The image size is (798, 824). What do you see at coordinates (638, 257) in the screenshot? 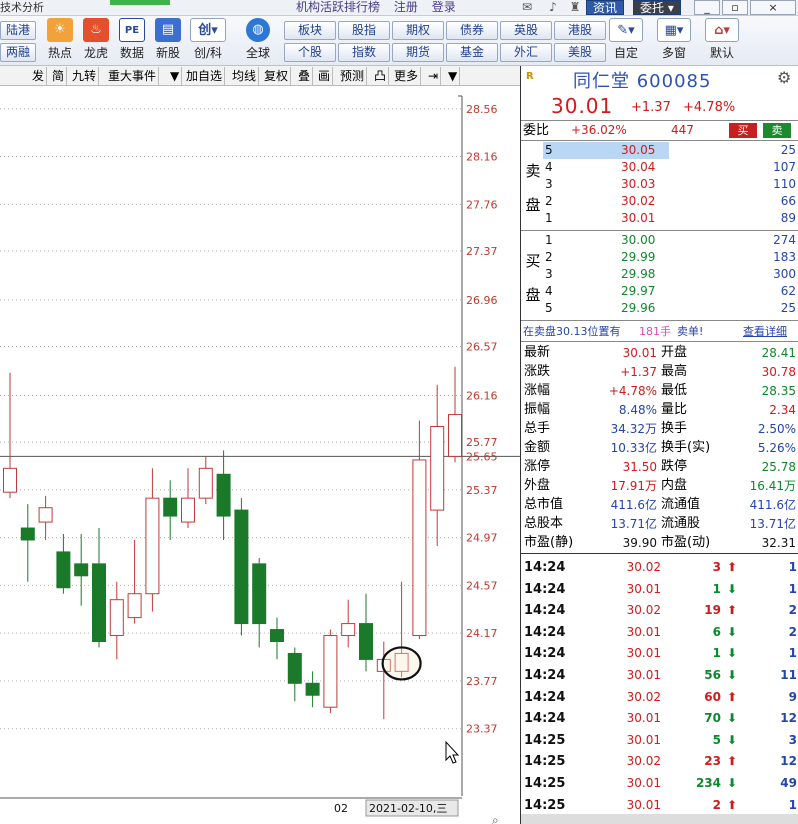
I see `bid-price: 29.99` at bounding box center [638, 257].